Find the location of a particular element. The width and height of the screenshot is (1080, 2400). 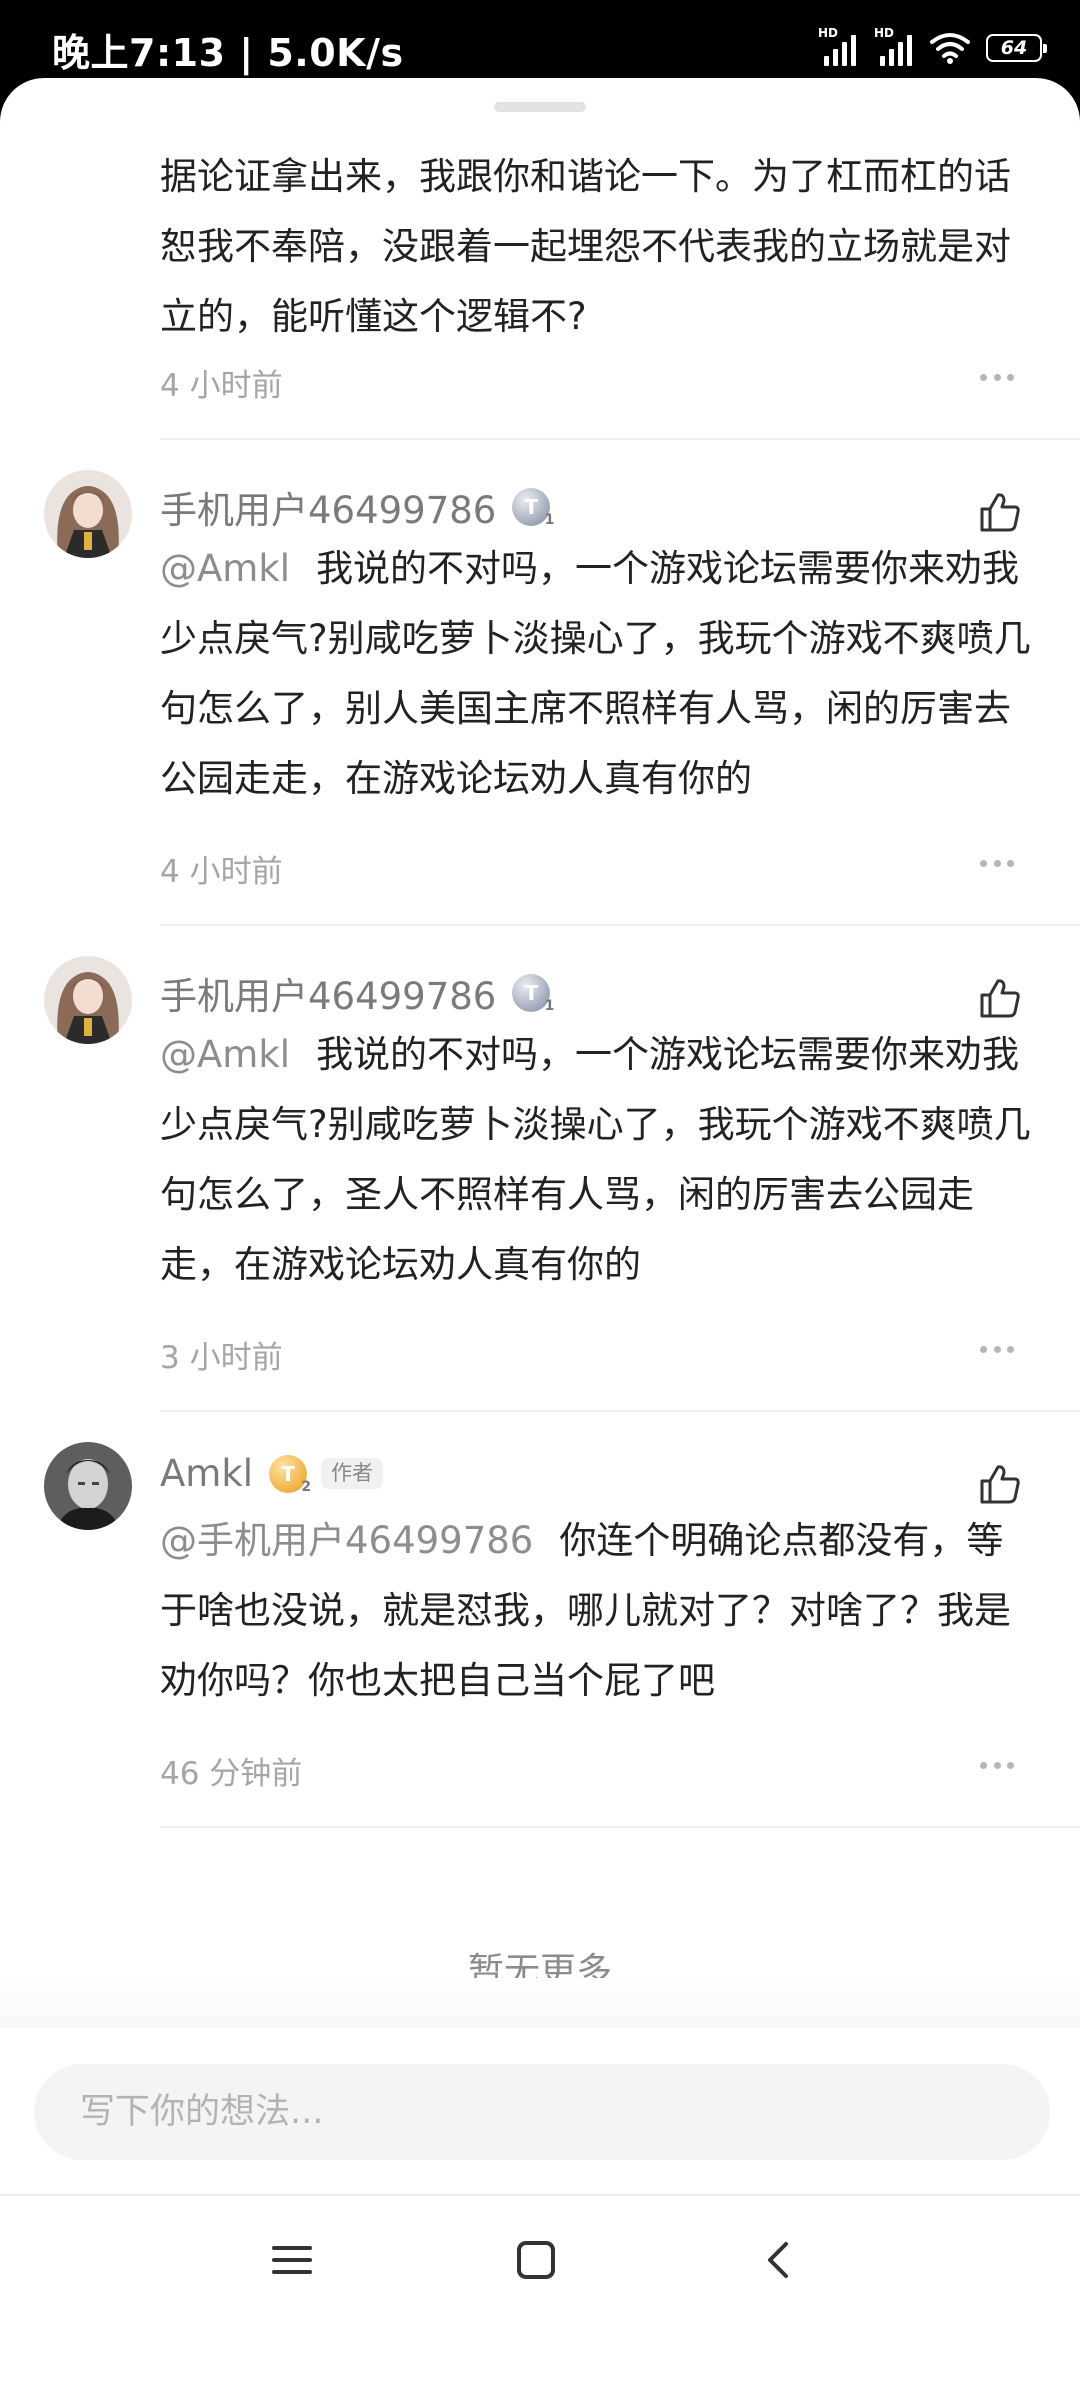

comment-author: Amkl T2 作者 is located at coordinates (272, 1473).